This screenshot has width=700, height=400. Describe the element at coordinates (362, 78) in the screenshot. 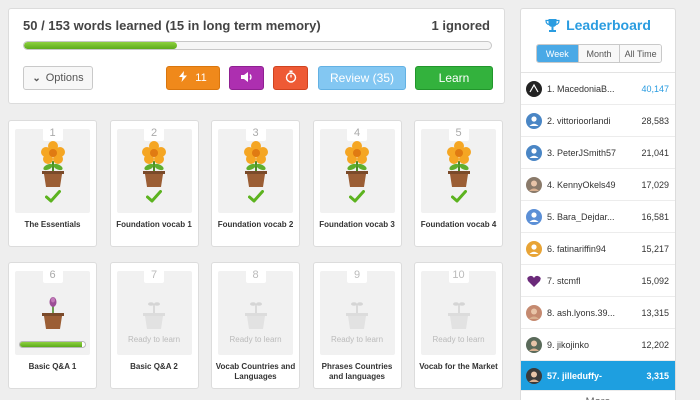

I see `review-button: Review (35)` at that location.